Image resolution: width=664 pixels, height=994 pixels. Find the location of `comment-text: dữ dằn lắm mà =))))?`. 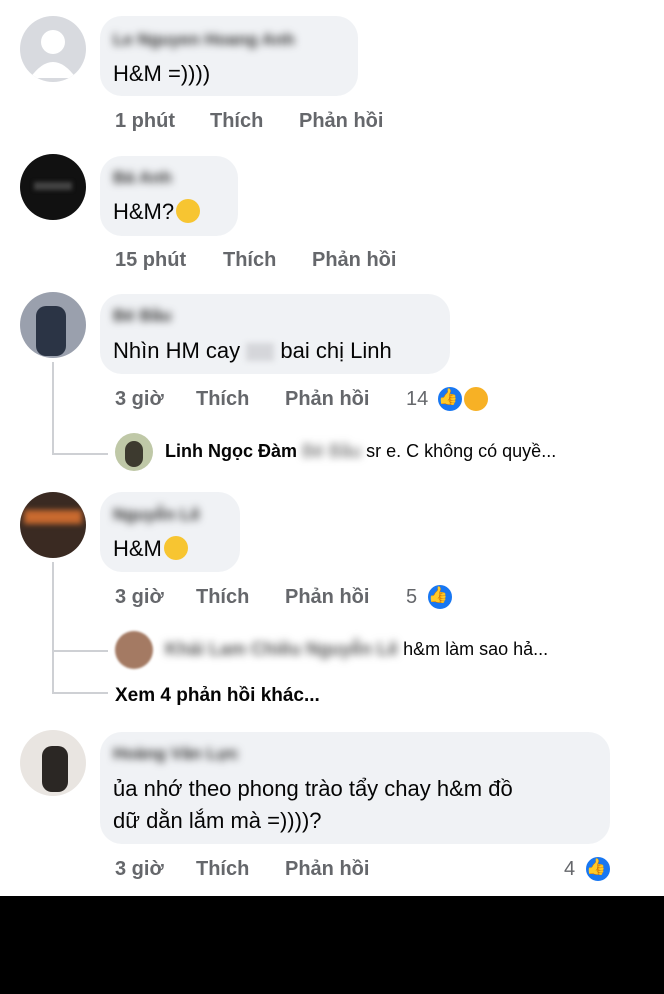

comment-text: dữ dằn lắm mà =))))? is located at coordinates (217, 820).